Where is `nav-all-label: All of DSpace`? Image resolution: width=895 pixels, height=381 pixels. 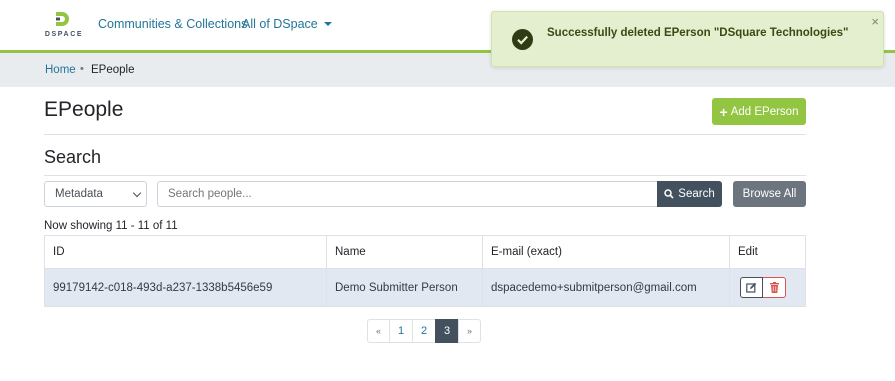 nav-all-label: All of DSpace is located at coordinates (280, 24).